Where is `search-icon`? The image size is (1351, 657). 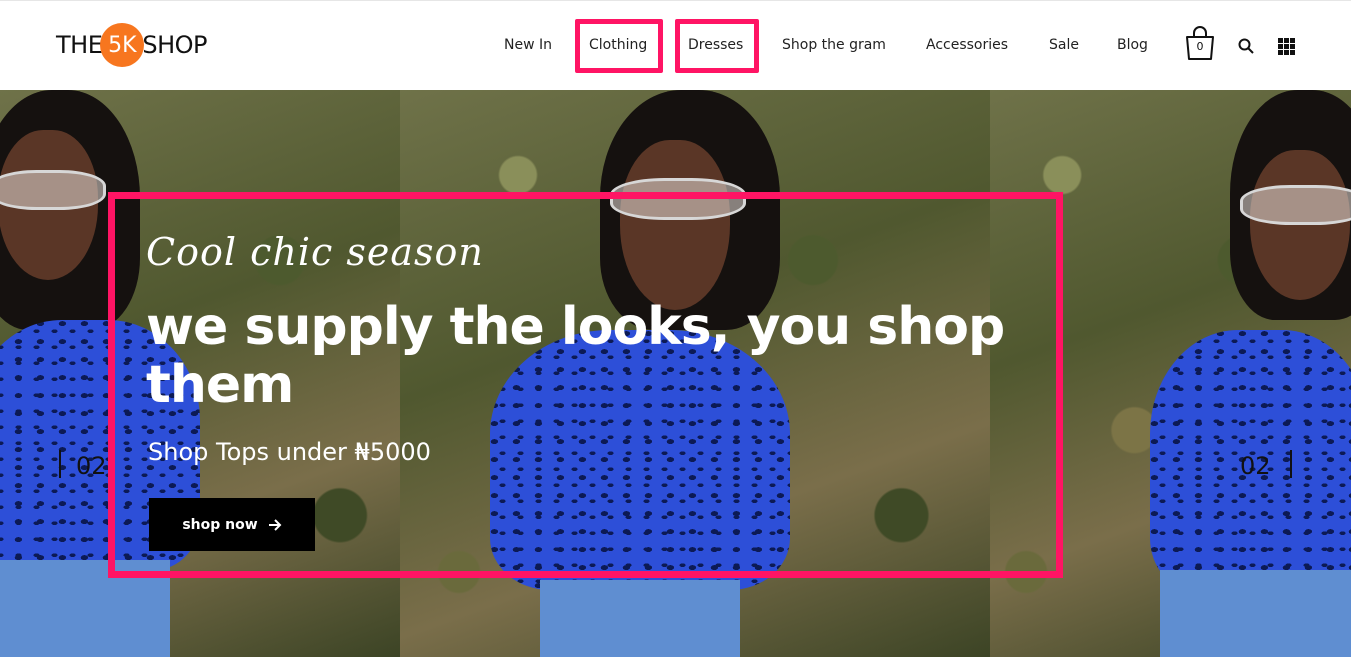 search-icon is located at coordinates (1246, 46).